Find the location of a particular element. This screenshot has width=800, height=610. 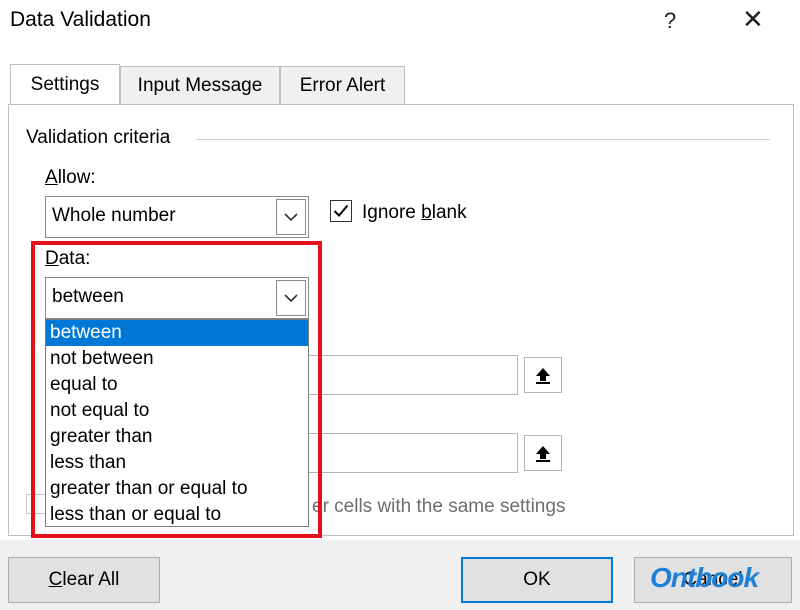

checkmark-icon is located at coordinates (341, 210).